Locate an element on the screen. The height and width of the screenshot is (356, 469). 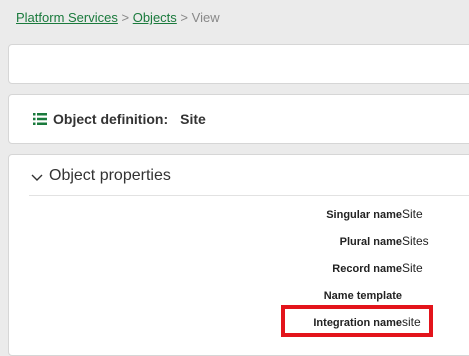
breadcrumb: Platform Services > Objects > View is located at coordinates (118, 17).